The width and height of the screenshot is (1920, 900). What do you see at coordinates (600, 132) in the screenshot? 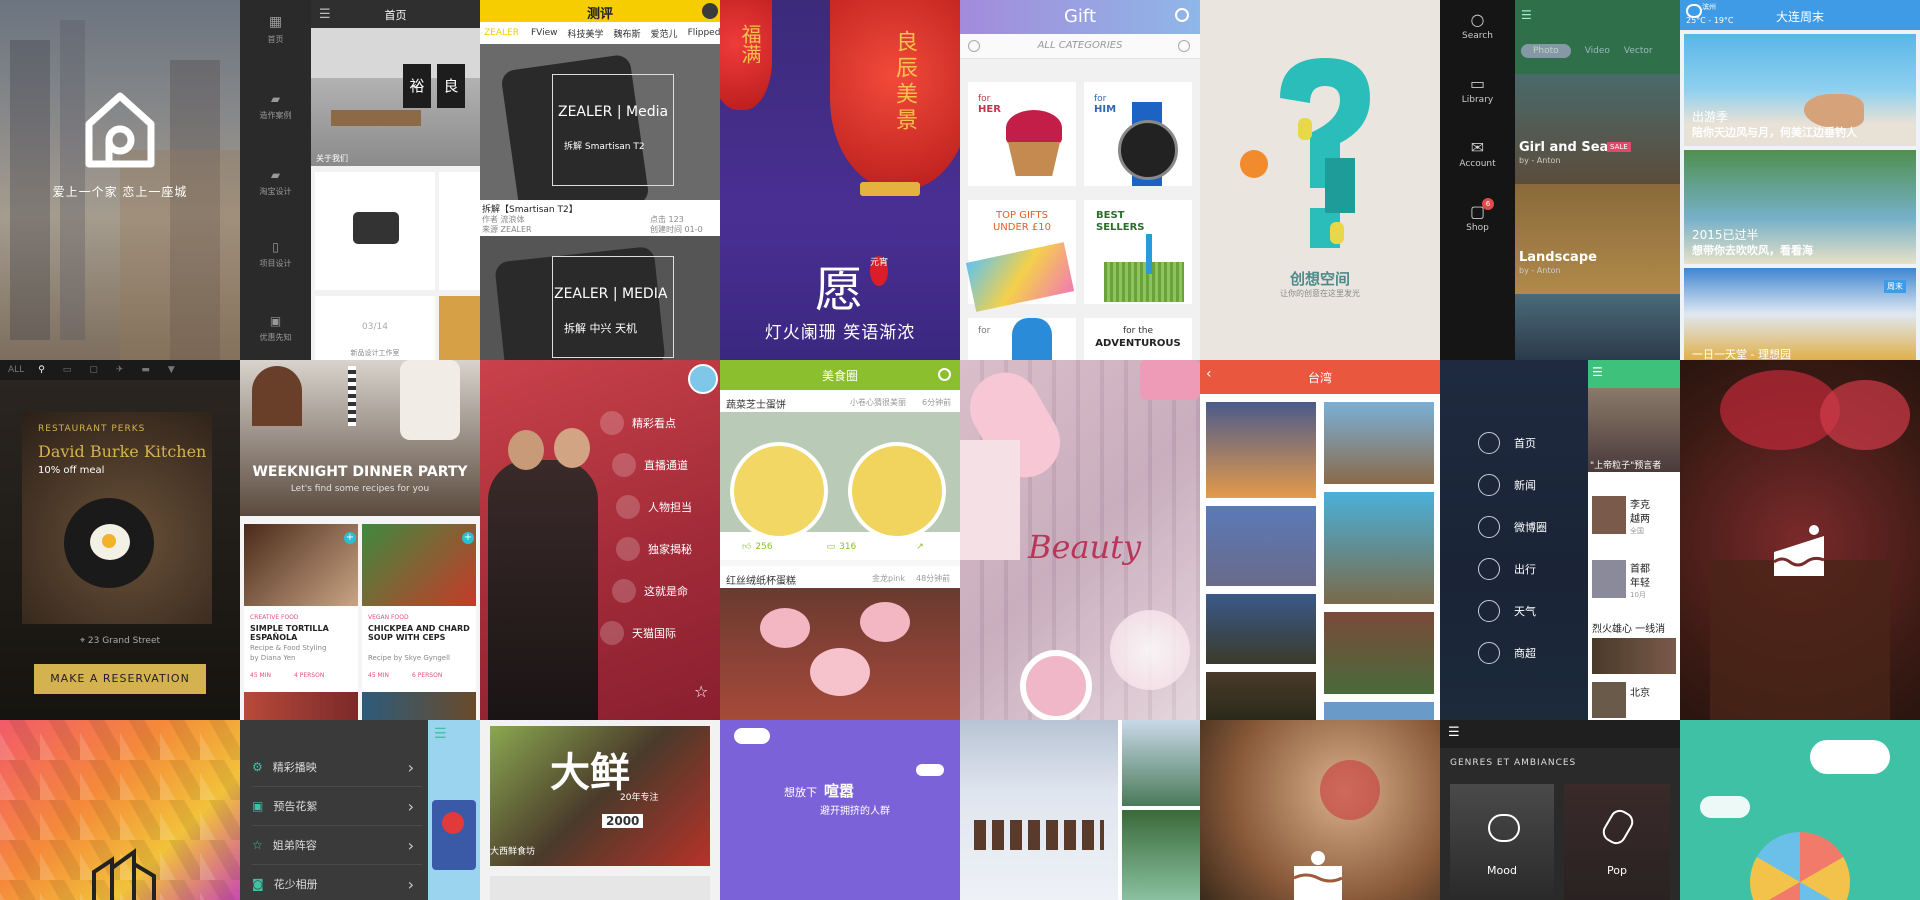
I see `zealer-card-1: ZEALER | Media 拆解 Smartisan T2` at bounding box center [600, 132].